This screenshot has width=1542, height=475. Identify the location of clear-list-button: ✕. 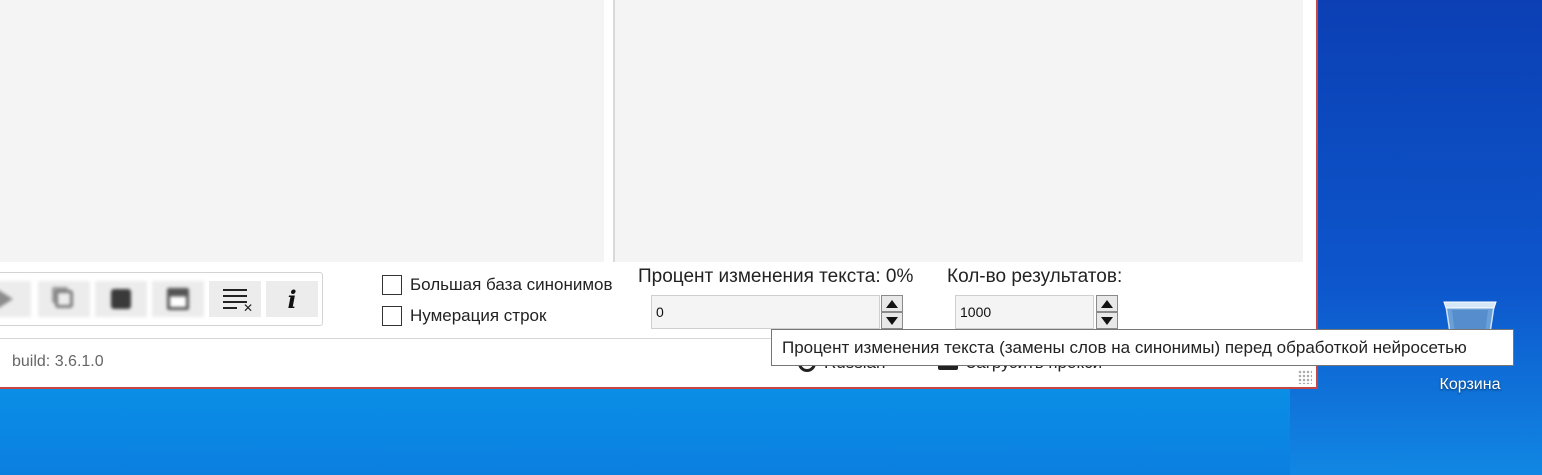
(235, 299).